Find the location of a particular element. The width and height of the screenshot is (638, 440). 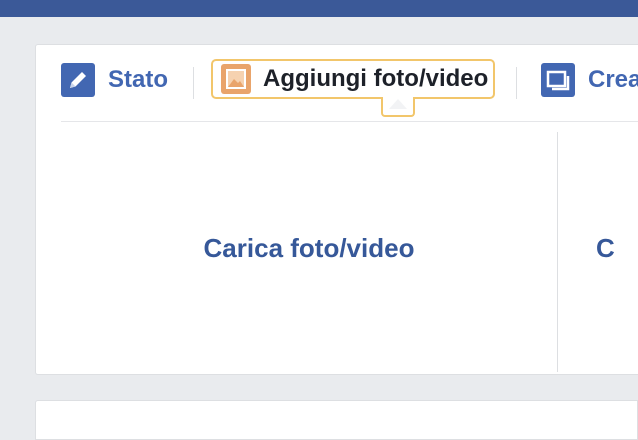

tab-add-photo-video-label: Aggiungi foto/video is located at coordinates (376, 78).